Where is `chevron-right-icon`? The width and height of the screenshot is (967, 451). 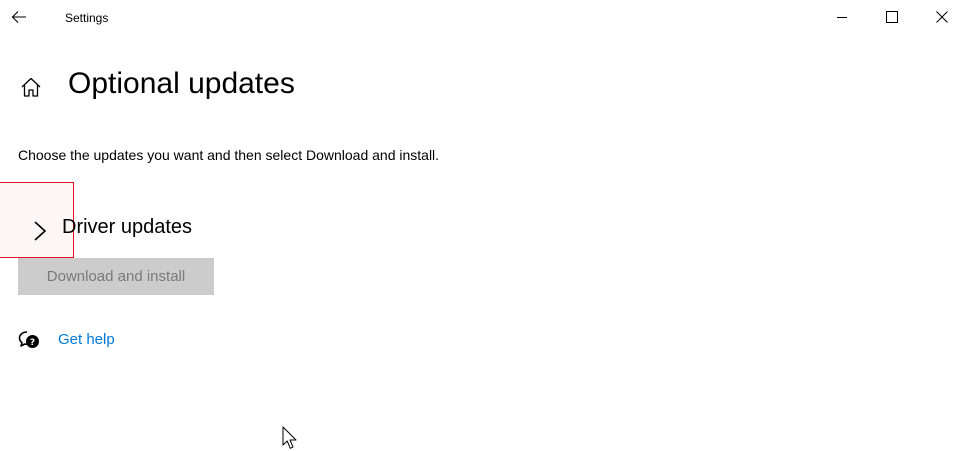
chevron-right-icon is located at coordinates (40, 231).